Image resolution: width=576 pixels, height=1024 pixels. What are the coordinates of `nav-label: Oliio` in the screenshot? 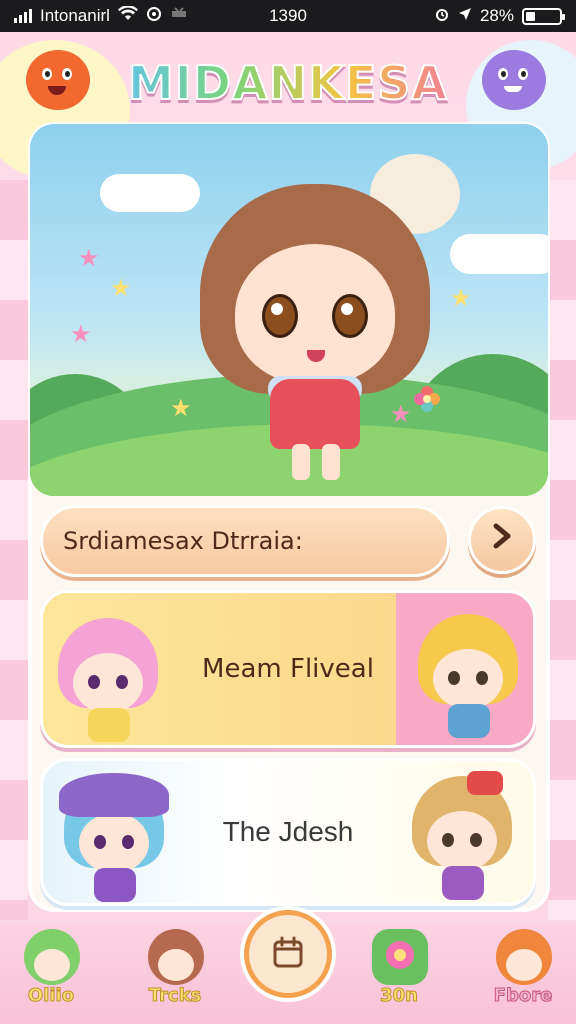 It's located at (51, 996).